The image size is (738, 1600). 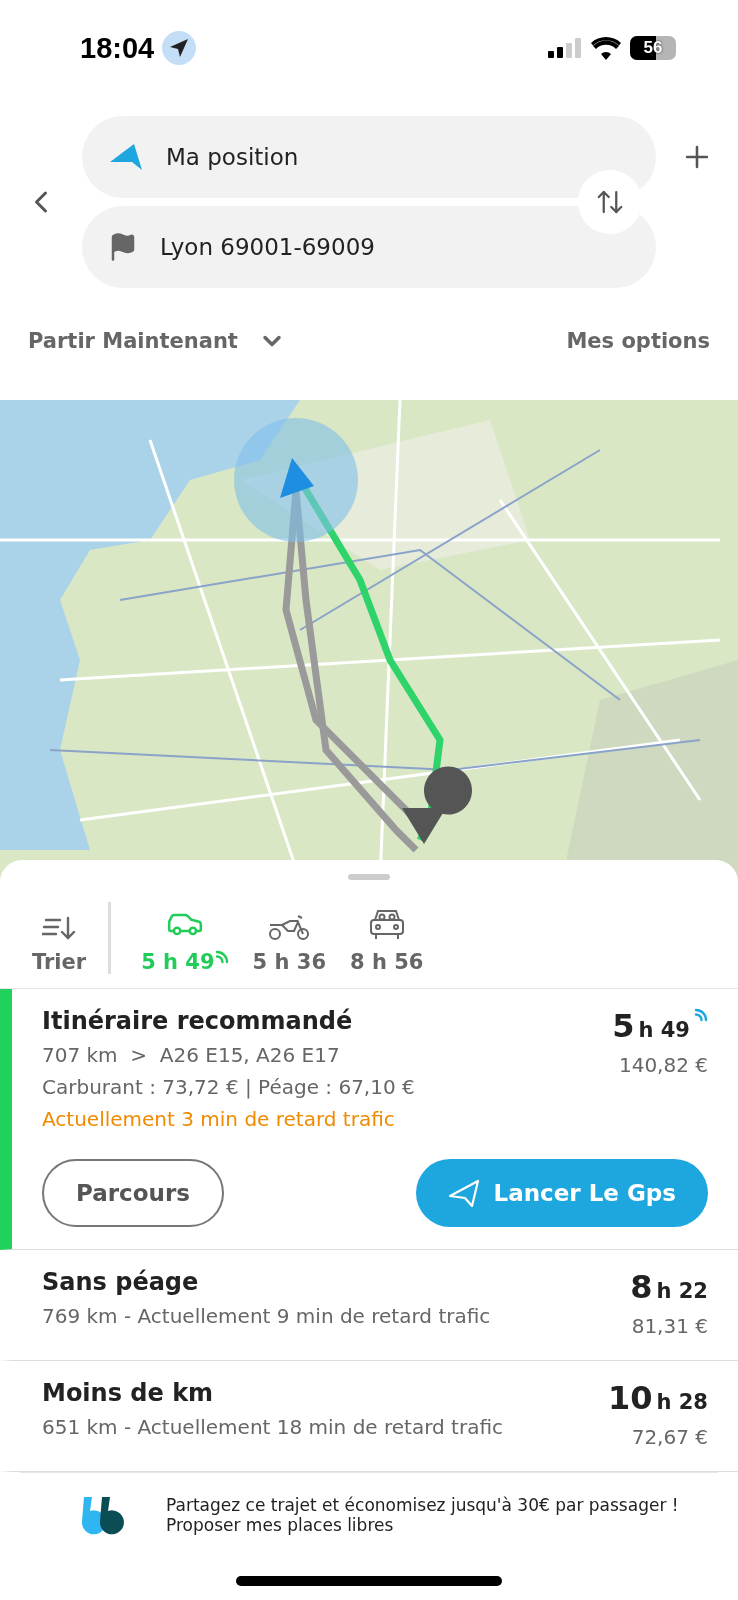 I want to click on route-detail: Carburant : 73,72 € | Péage : 67,10 €, so click(x=228, y=1087).